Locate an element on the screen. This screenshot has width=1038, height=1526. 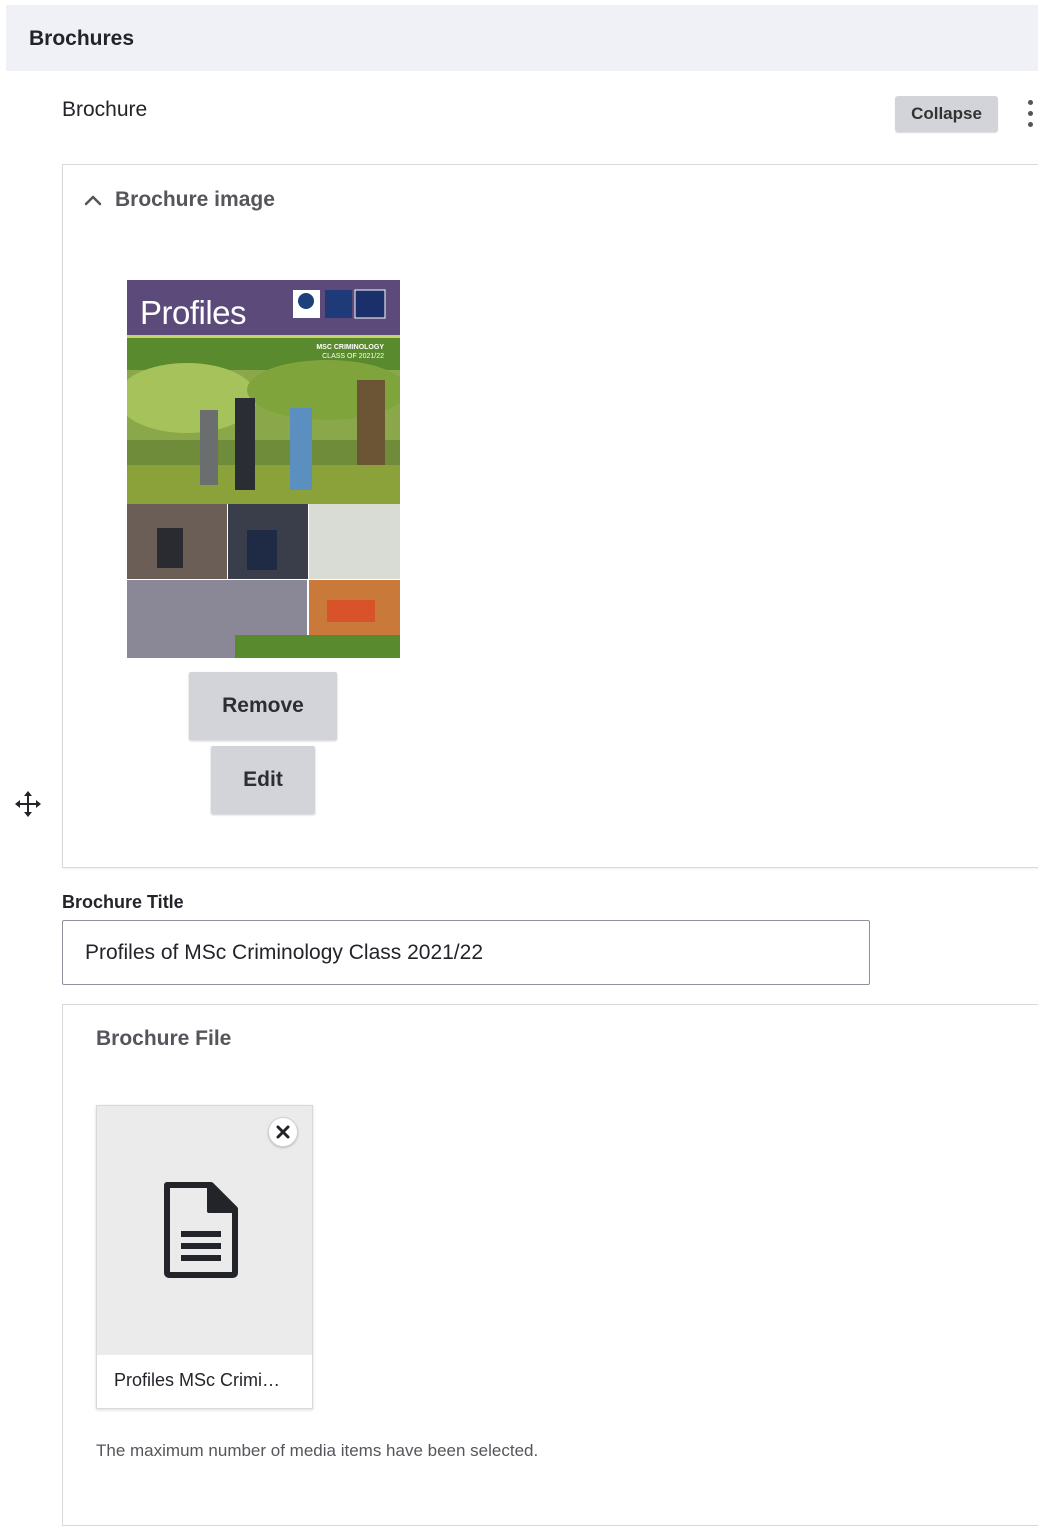
thumbnail-title: Profiles is located at coordinates (193, 312).